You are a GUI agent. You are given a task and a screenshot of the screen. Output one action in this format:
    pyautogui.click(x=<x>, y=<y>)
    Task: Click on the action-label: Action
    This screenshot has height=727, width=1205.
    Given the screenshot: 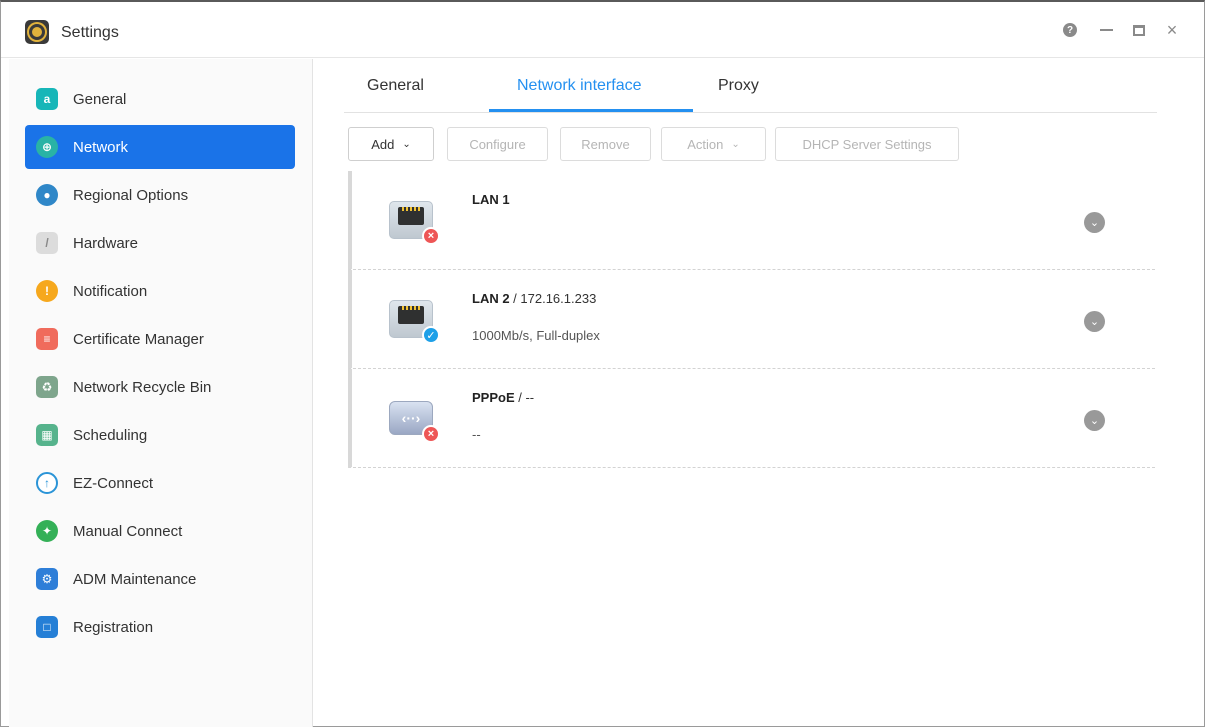 What is the action you would take?
    pyautogui.click(x=705, y=144)
    